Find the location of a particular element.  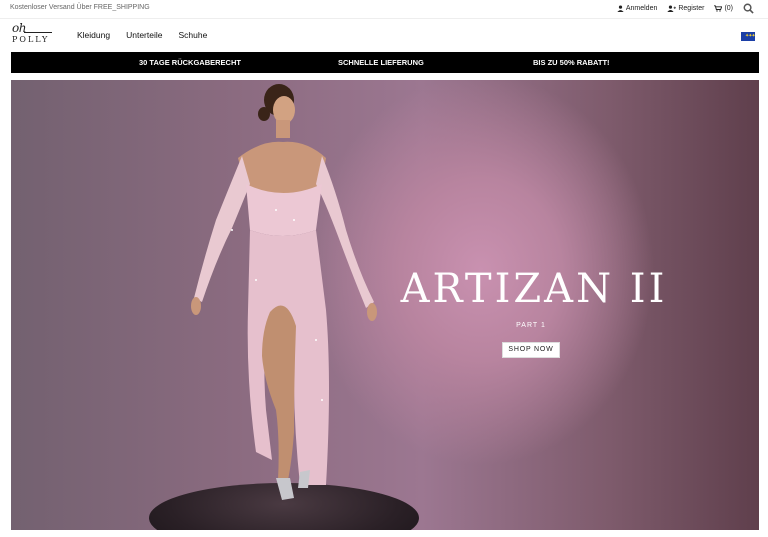

eu-flag-icon: ✦✦✦ is located at coordinates (748, 36).